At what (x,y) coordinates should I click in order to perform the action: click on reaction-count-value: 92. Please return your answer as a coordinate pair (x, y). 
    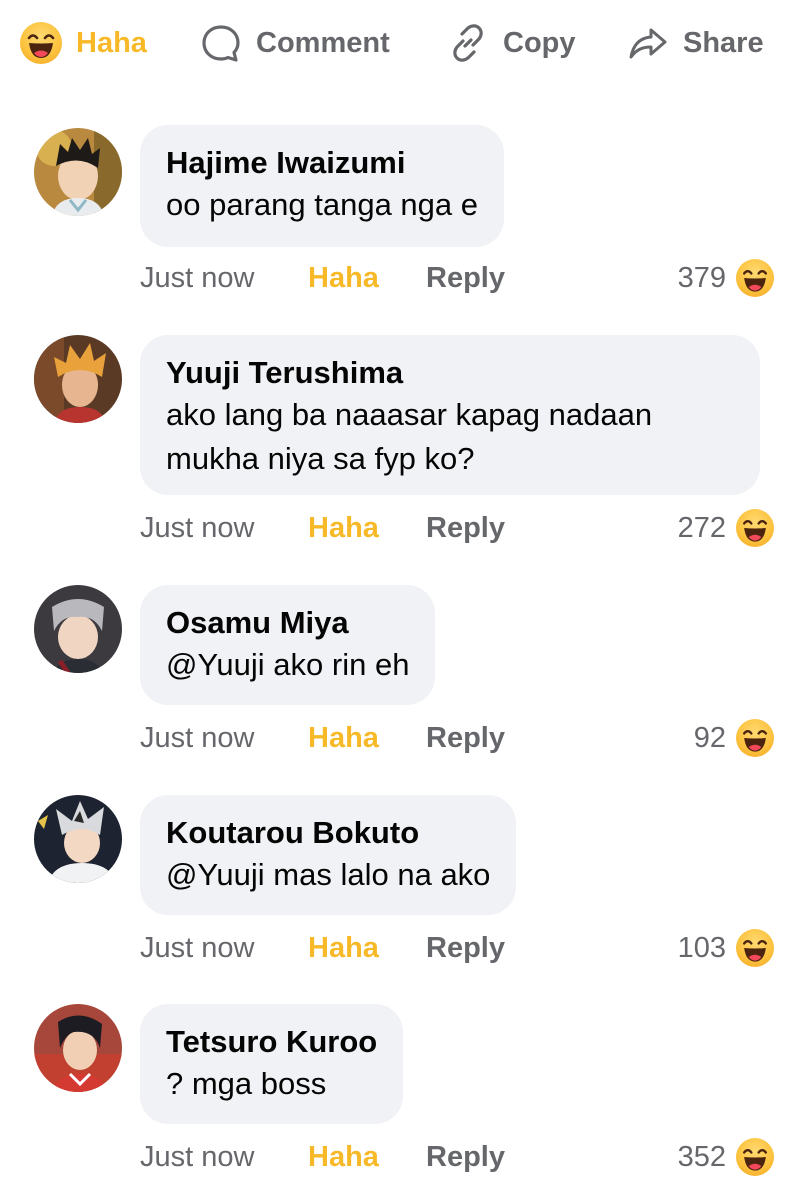
    Looking at the image, I should click on (709, 737).